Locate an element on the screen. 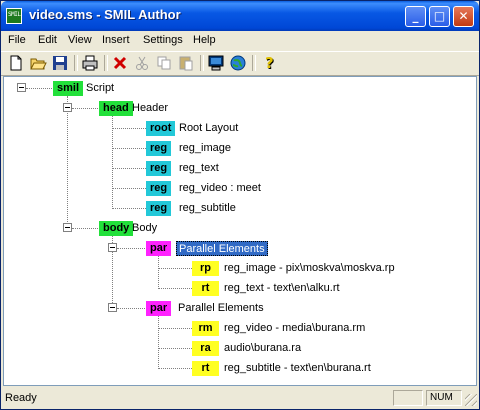 The image size is (480, 410). tree-node-label: Body is located at coordinates (144, 228).